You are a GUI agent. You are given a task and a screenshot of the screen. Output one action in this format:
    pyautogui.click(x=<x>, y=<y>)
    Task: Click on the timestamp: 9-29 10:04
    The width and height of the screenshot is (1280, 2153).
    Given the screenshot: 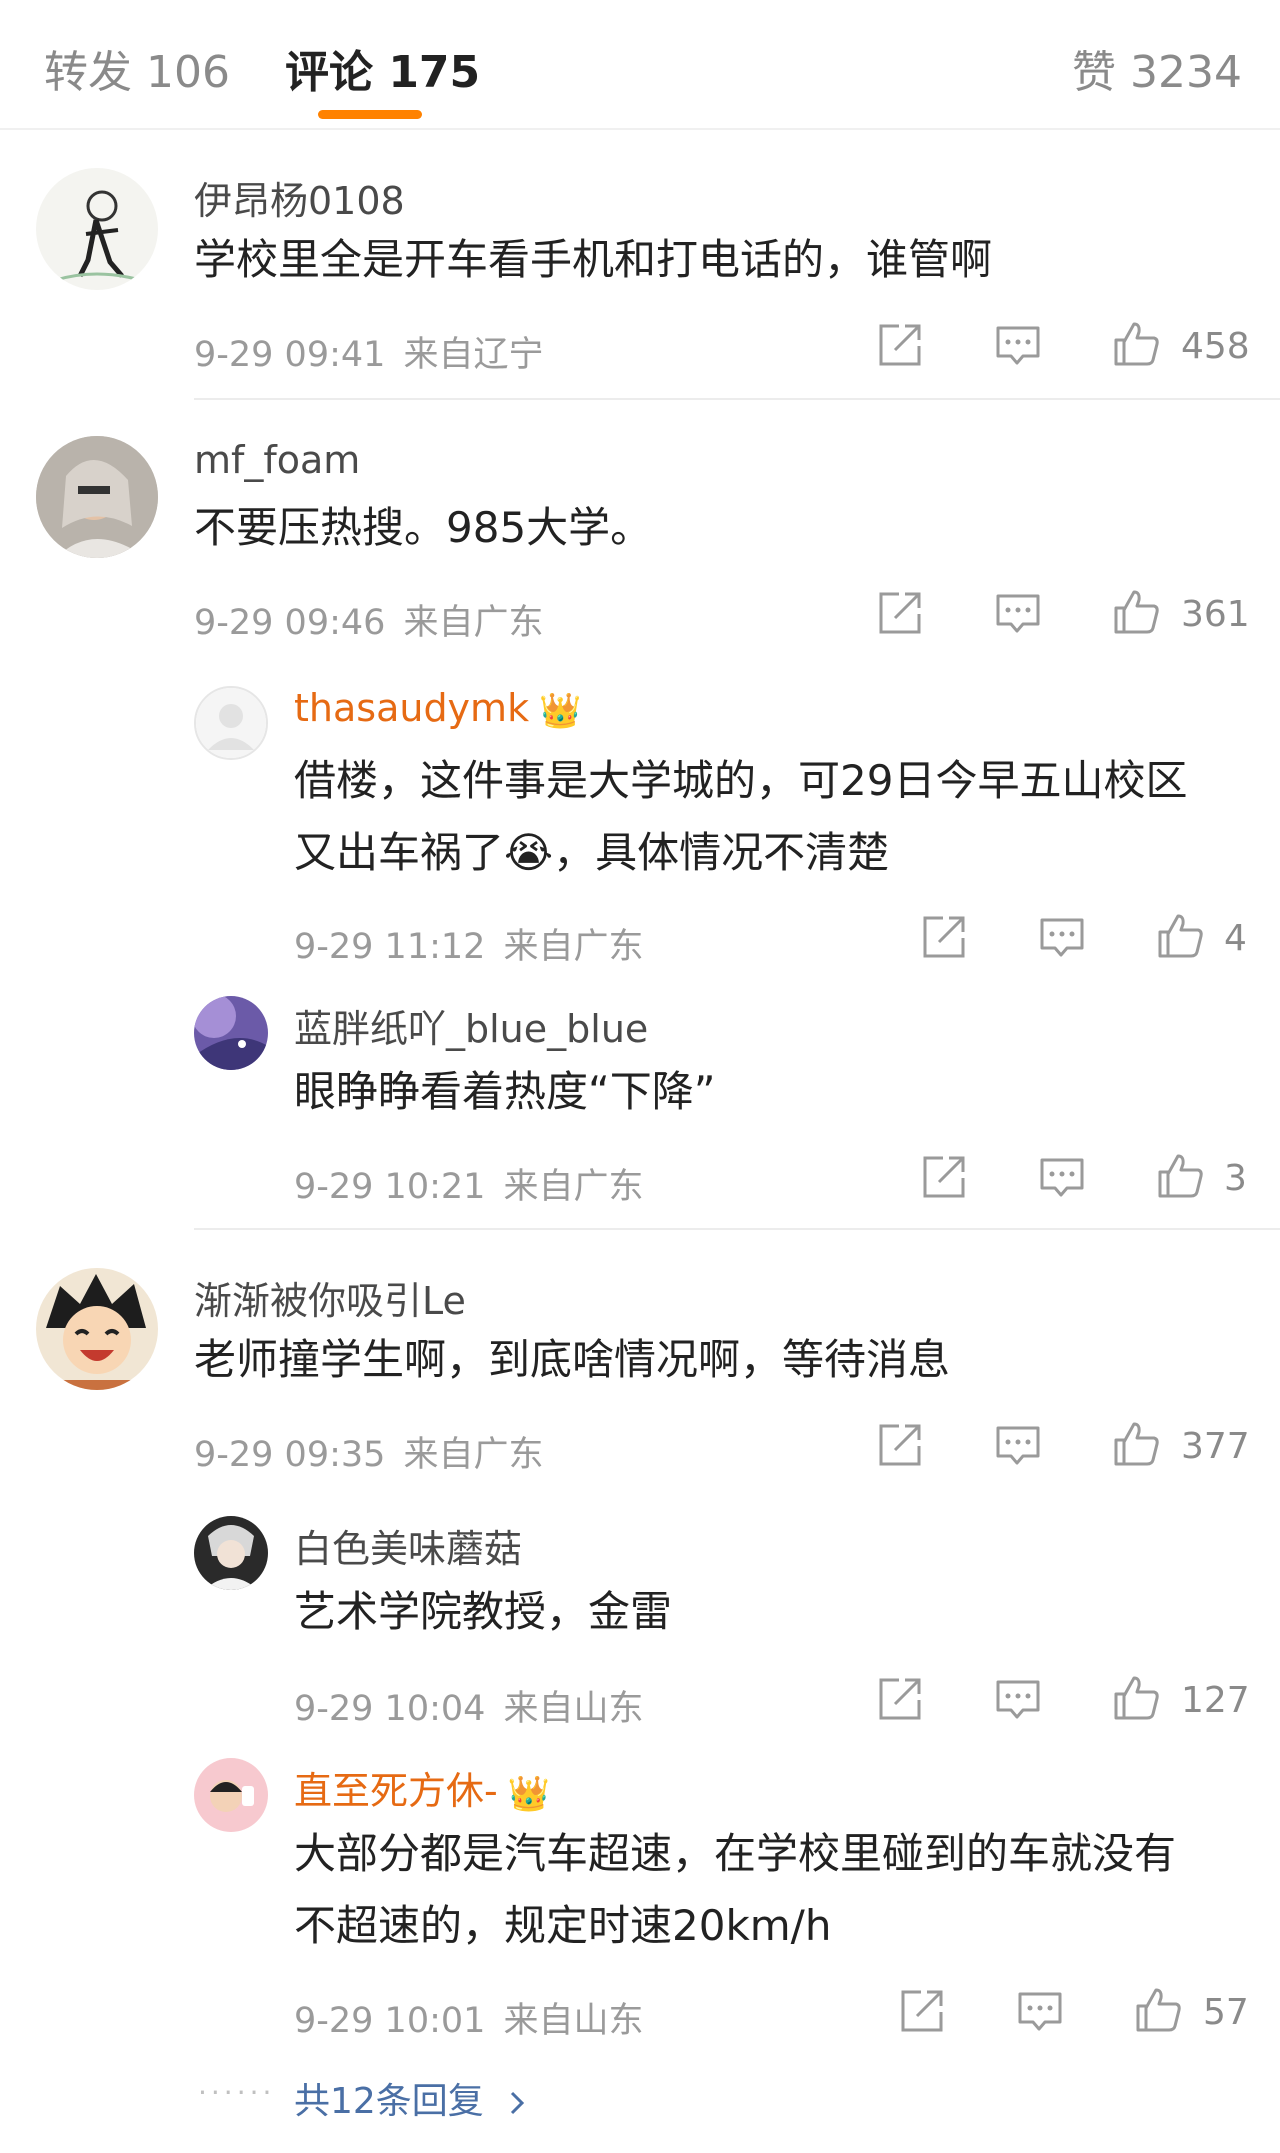 What is the action you would take?
    pyautogui.click(x=390, y=1709)
    